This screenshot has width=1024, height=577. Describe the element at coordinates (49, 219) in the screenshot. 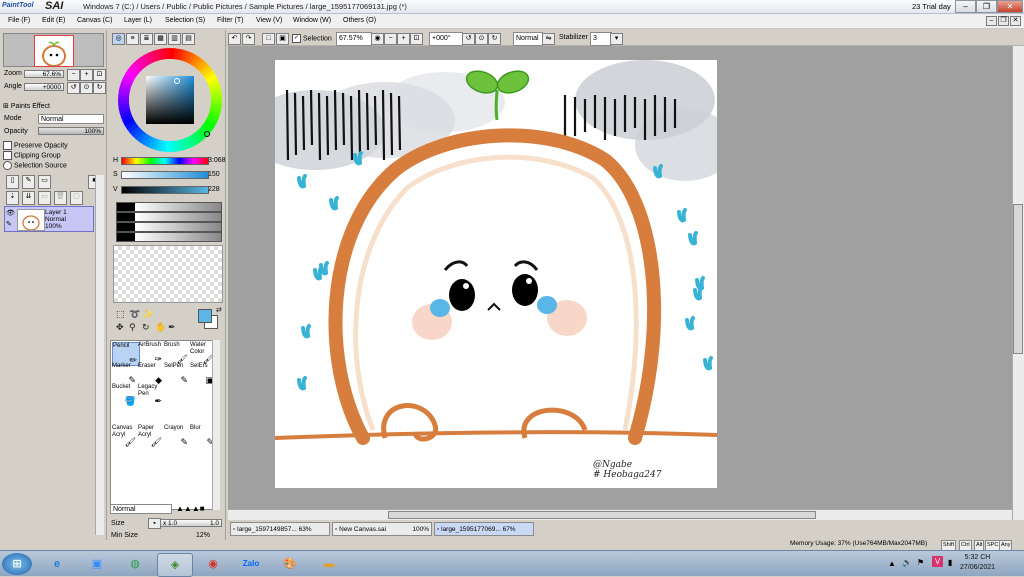

I see `layer-item: 👁 ✎ Layer 1 Normal 100%` at that location.